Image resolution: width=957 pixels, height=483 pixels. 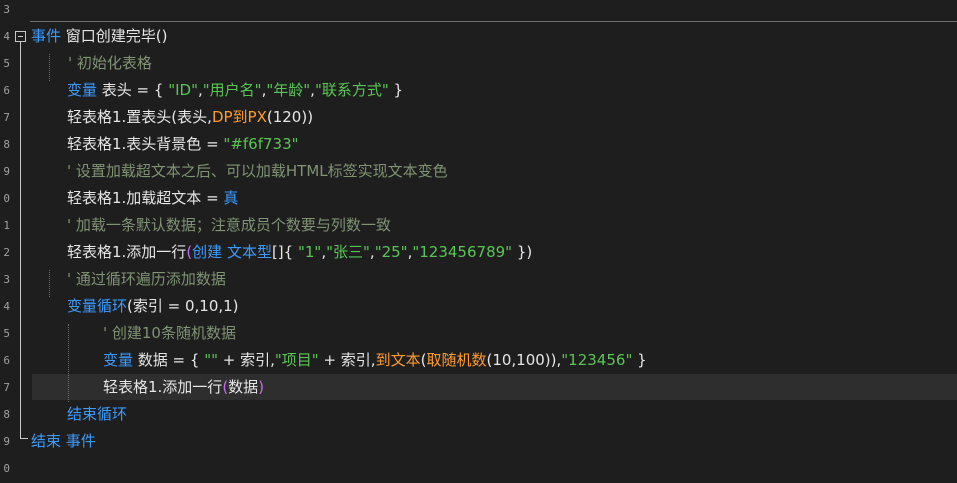 I want to click on code-line: 结束 事件, so click(x=63, y=441).